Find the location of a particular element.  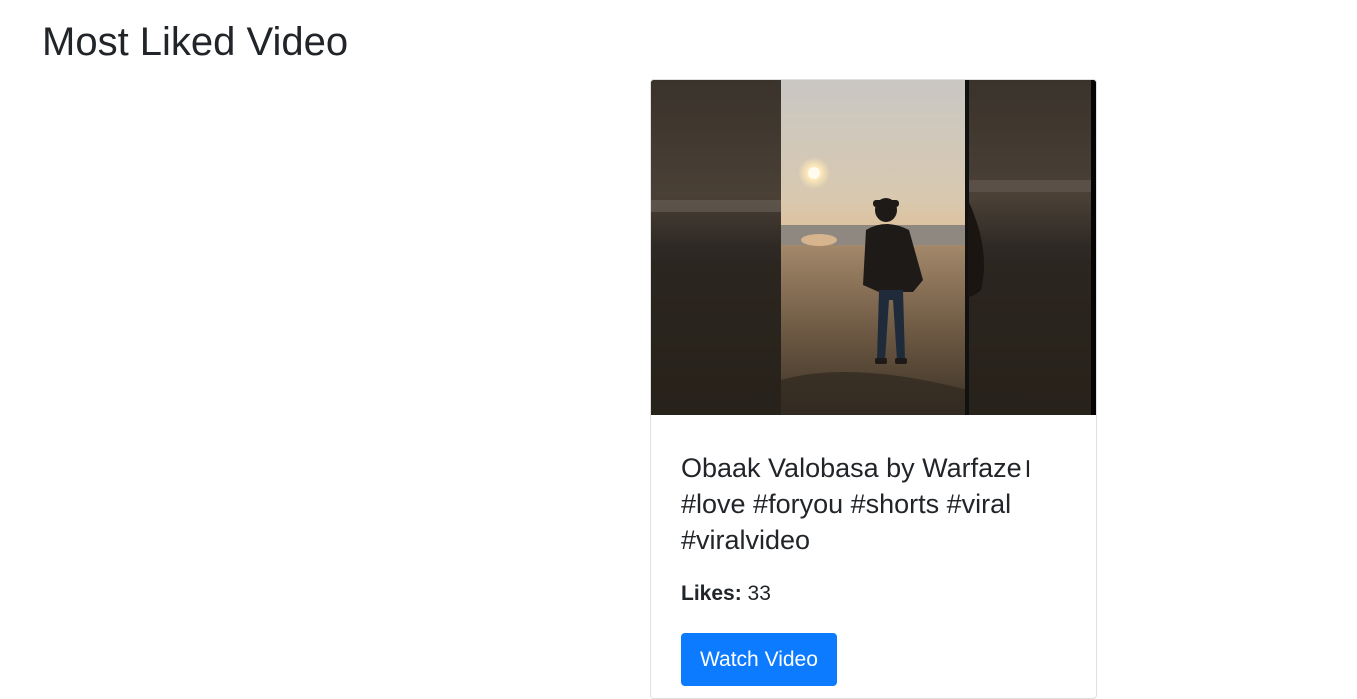

likes-value: 33 is located at coordinates (759, 593).